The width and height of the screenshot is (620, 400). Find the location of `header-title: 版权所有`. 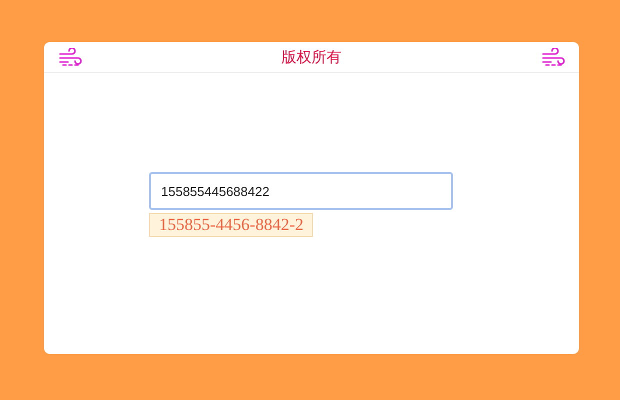

header-title: 版权所有 is located at coordinates (312, 57).